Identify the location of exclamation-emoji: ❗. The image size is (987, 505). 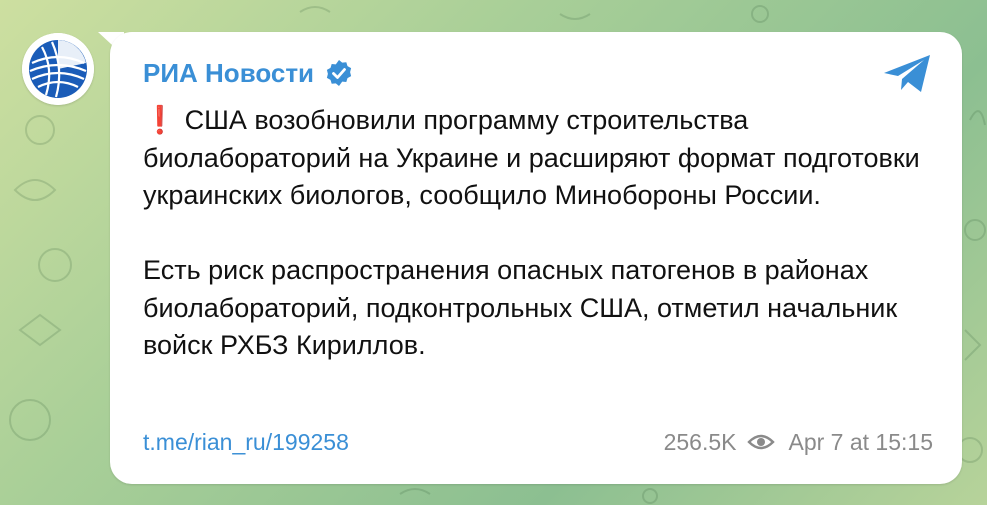
(160, 120).